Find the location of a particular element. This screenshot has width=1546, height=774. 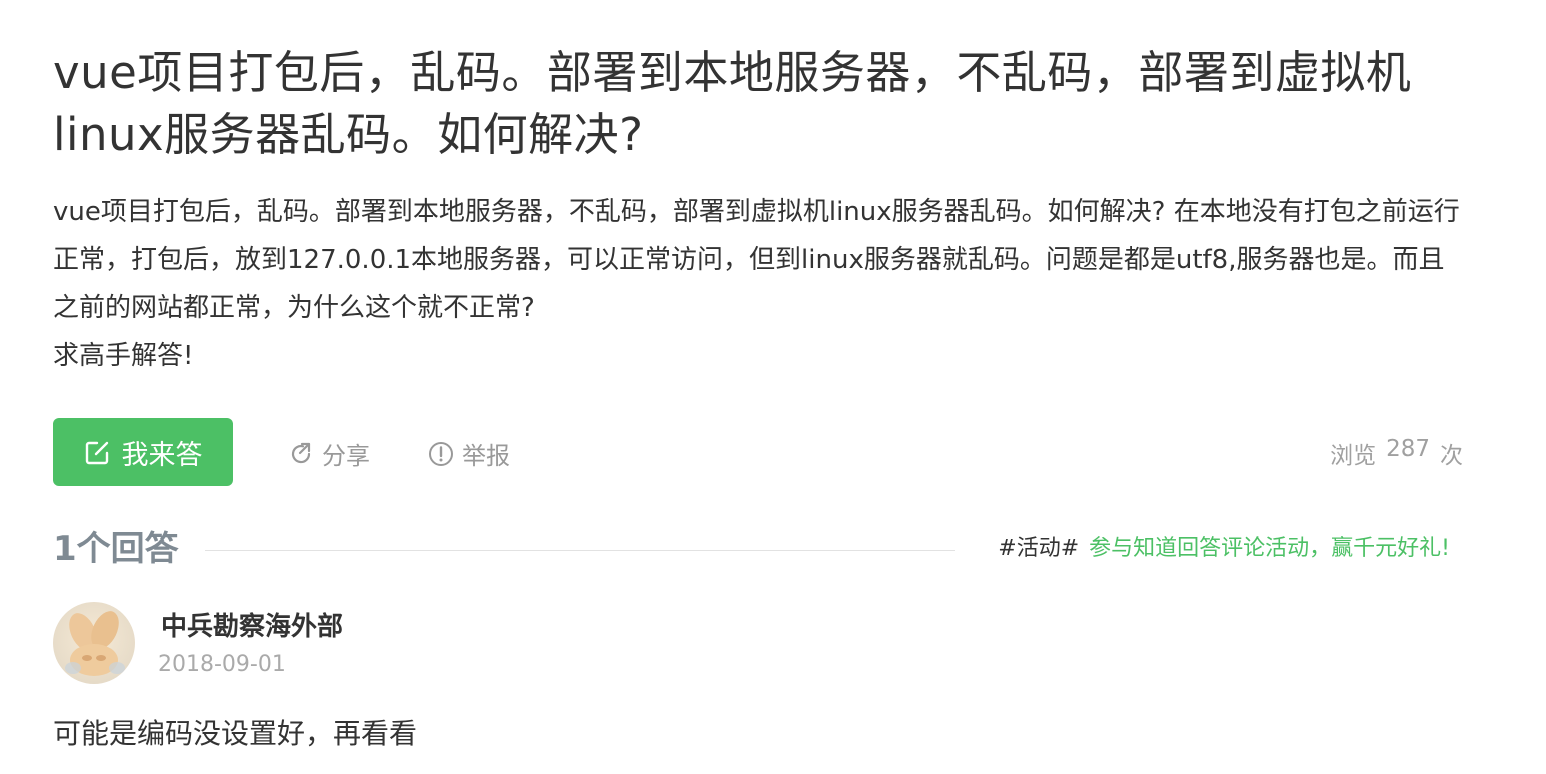

answer-date: 2018-09-01 is located at coordinates (222, 664).